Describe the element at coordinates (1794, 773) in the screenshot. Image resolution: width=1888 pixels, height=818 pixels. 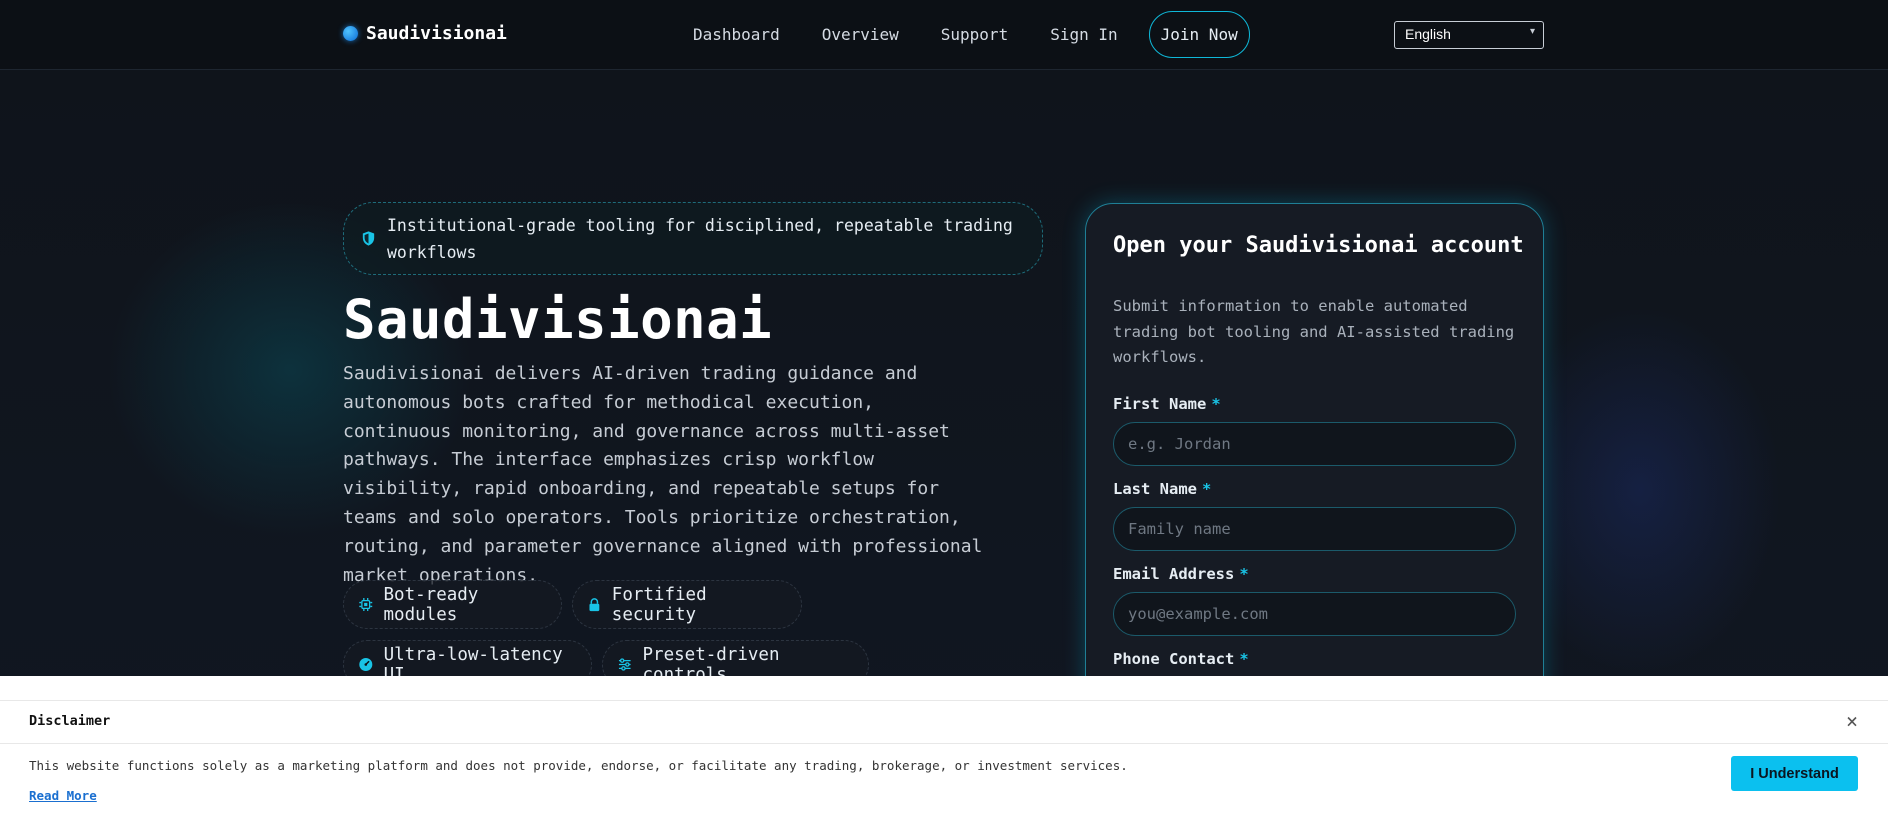
I see `i-understand-button: I Understand` at that location.